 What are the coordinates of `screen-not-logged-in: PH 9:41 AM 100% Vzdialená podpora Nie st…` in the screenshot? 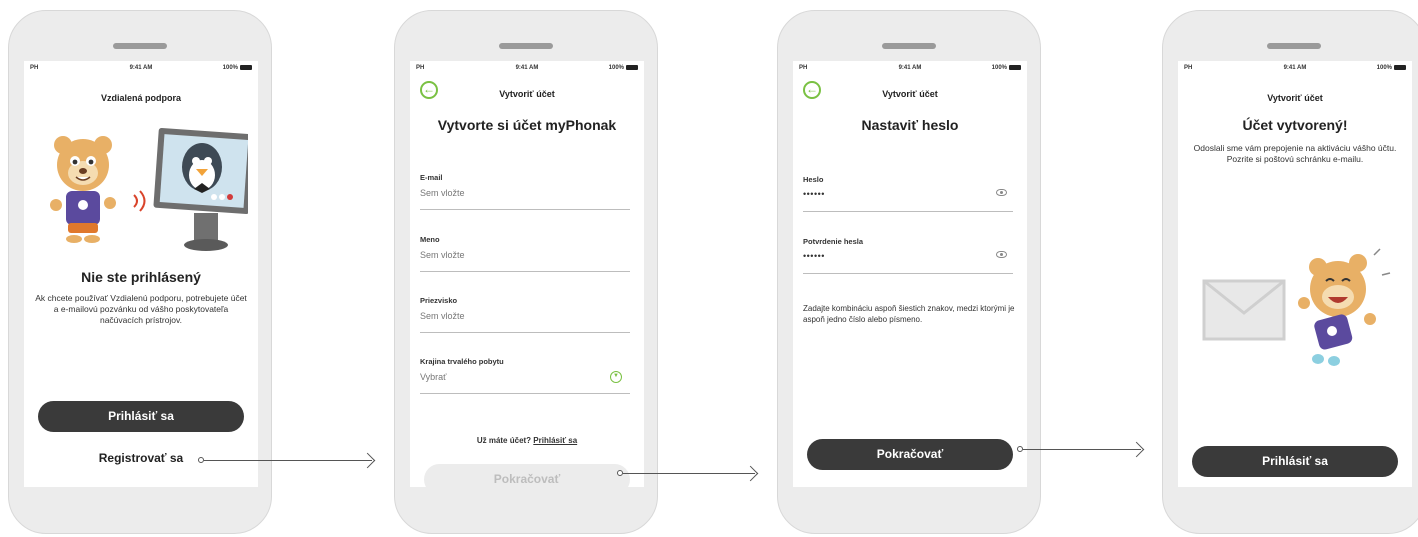 It's located at (141, 274).